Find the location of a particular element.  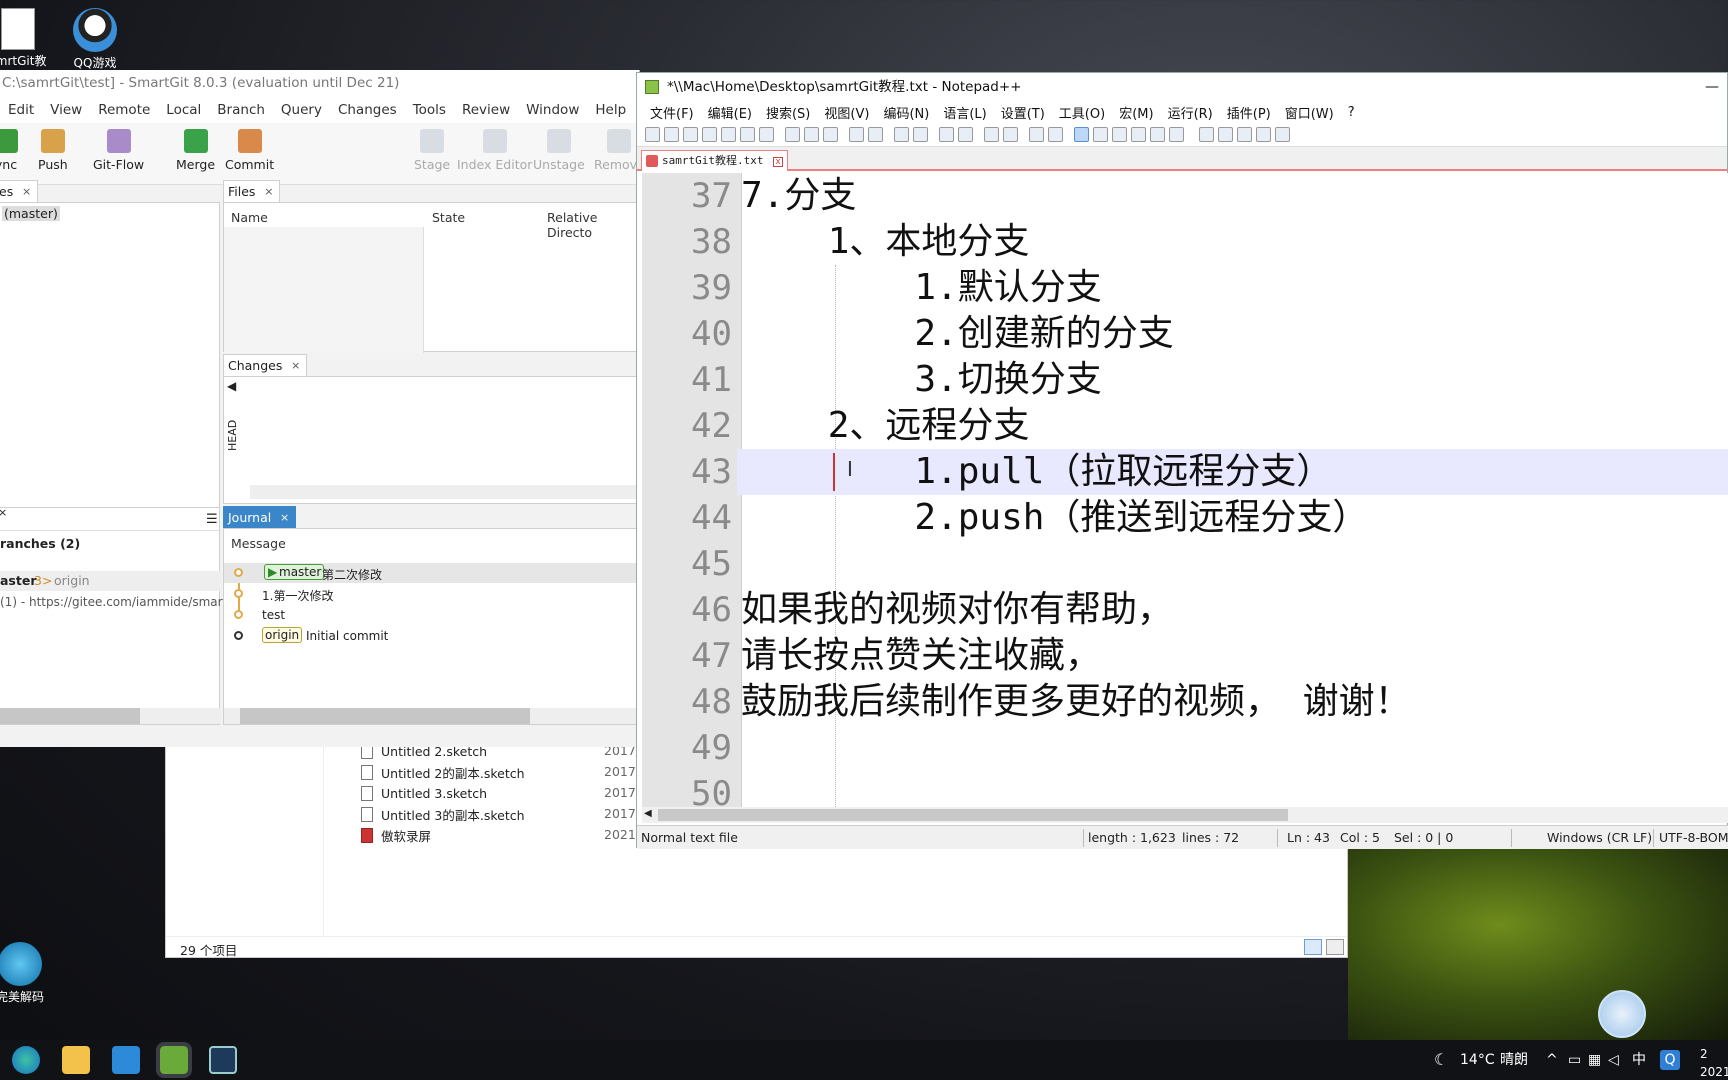

run-macro-multiple-icon is located at coordinates (1263, 134).